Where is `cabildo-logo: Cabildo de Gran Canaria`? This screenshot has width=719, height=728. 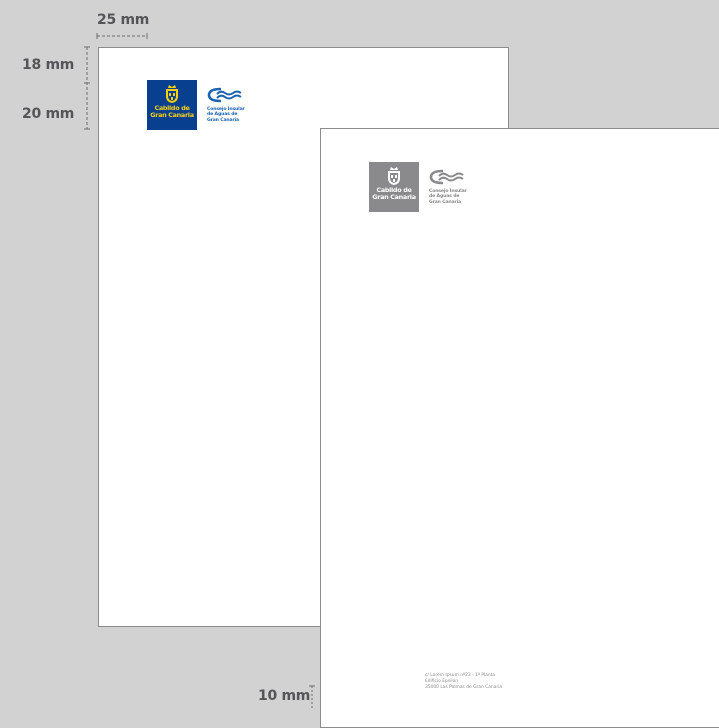
cabildo-logo: Cabildo de Gran Canaria is located at coordinates (172, 105).